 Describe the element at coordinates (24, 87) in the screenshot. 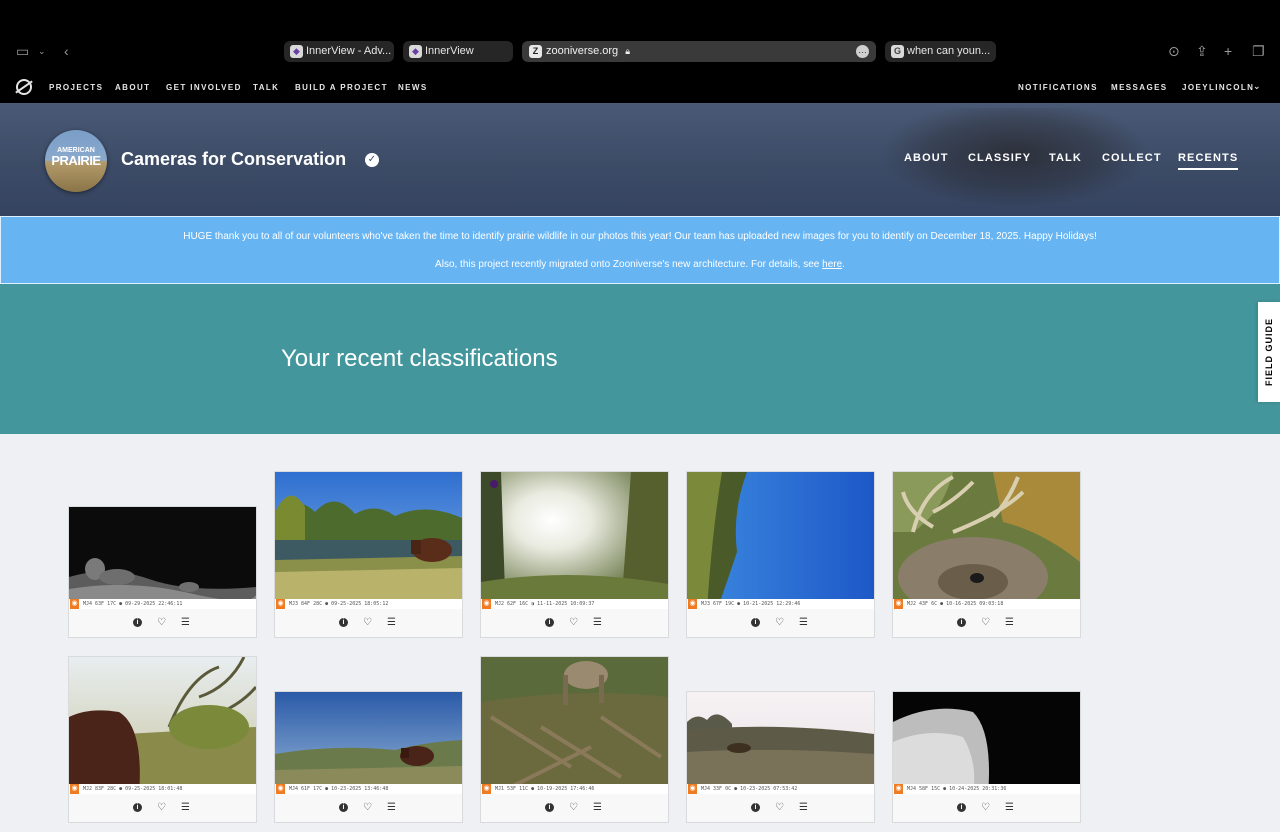

I see `zooniverse-logo-icon` at that location.